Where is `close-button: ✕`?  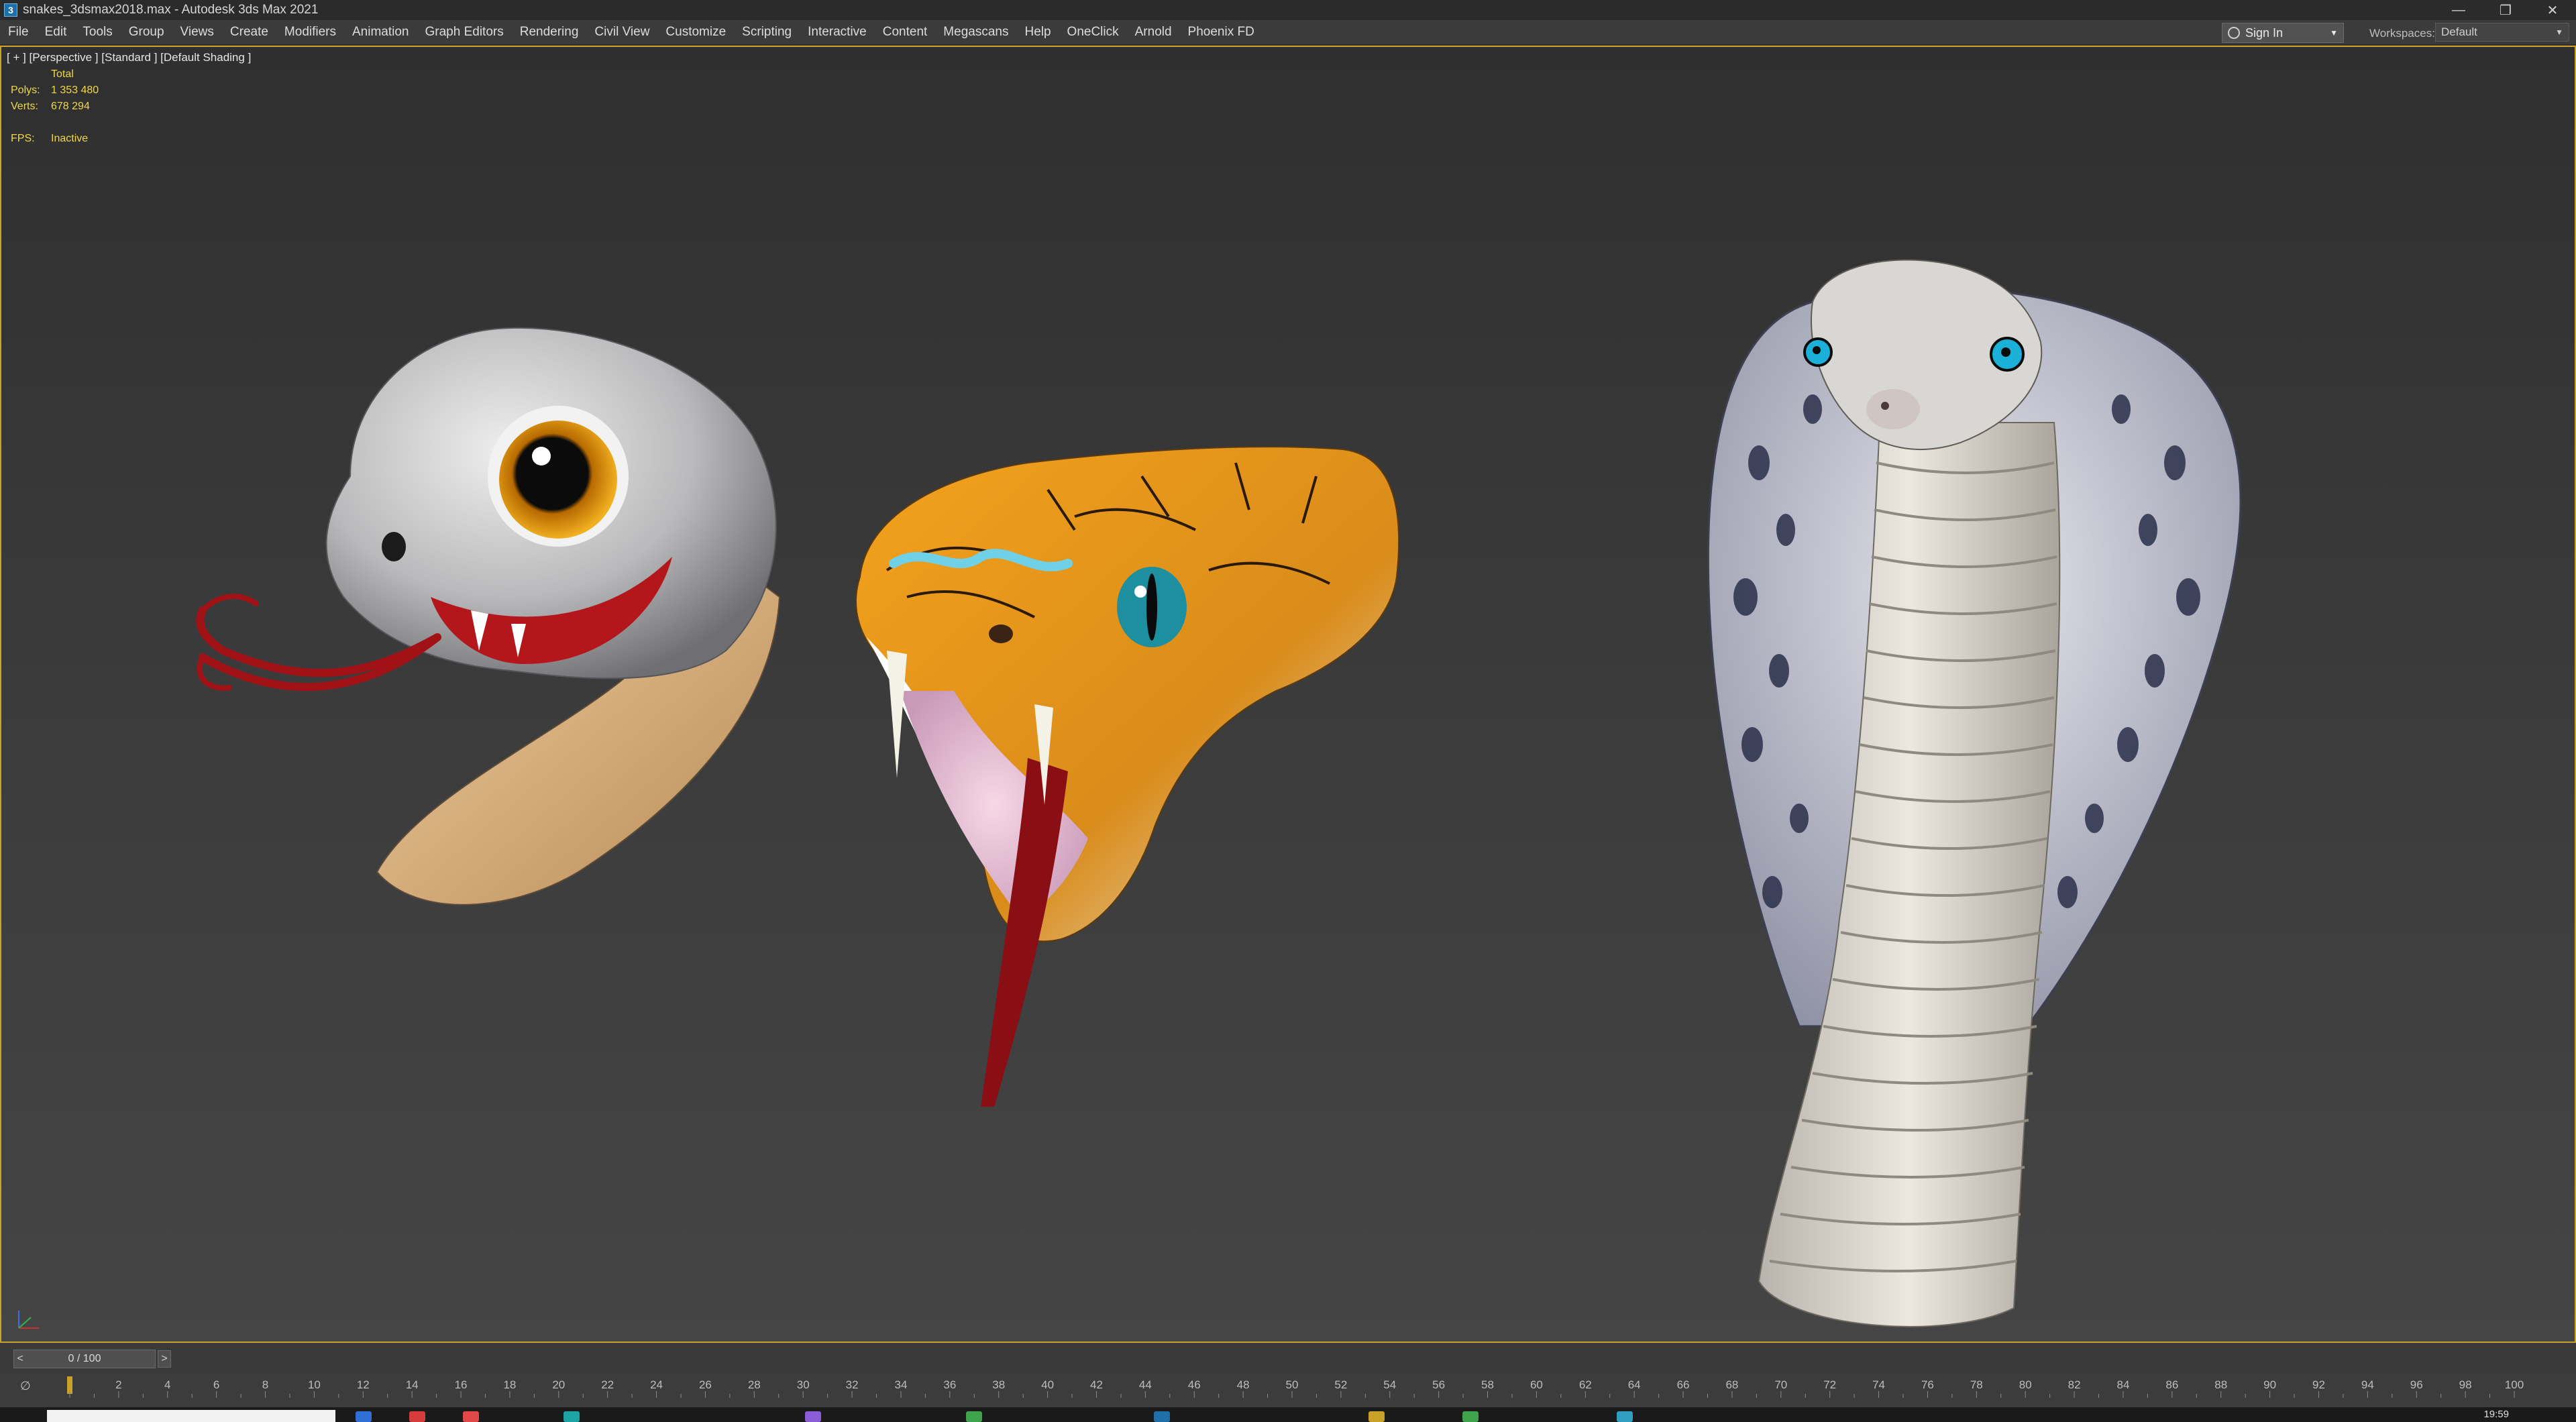 close-button: ✕ is located at coordinates (2552, 10).